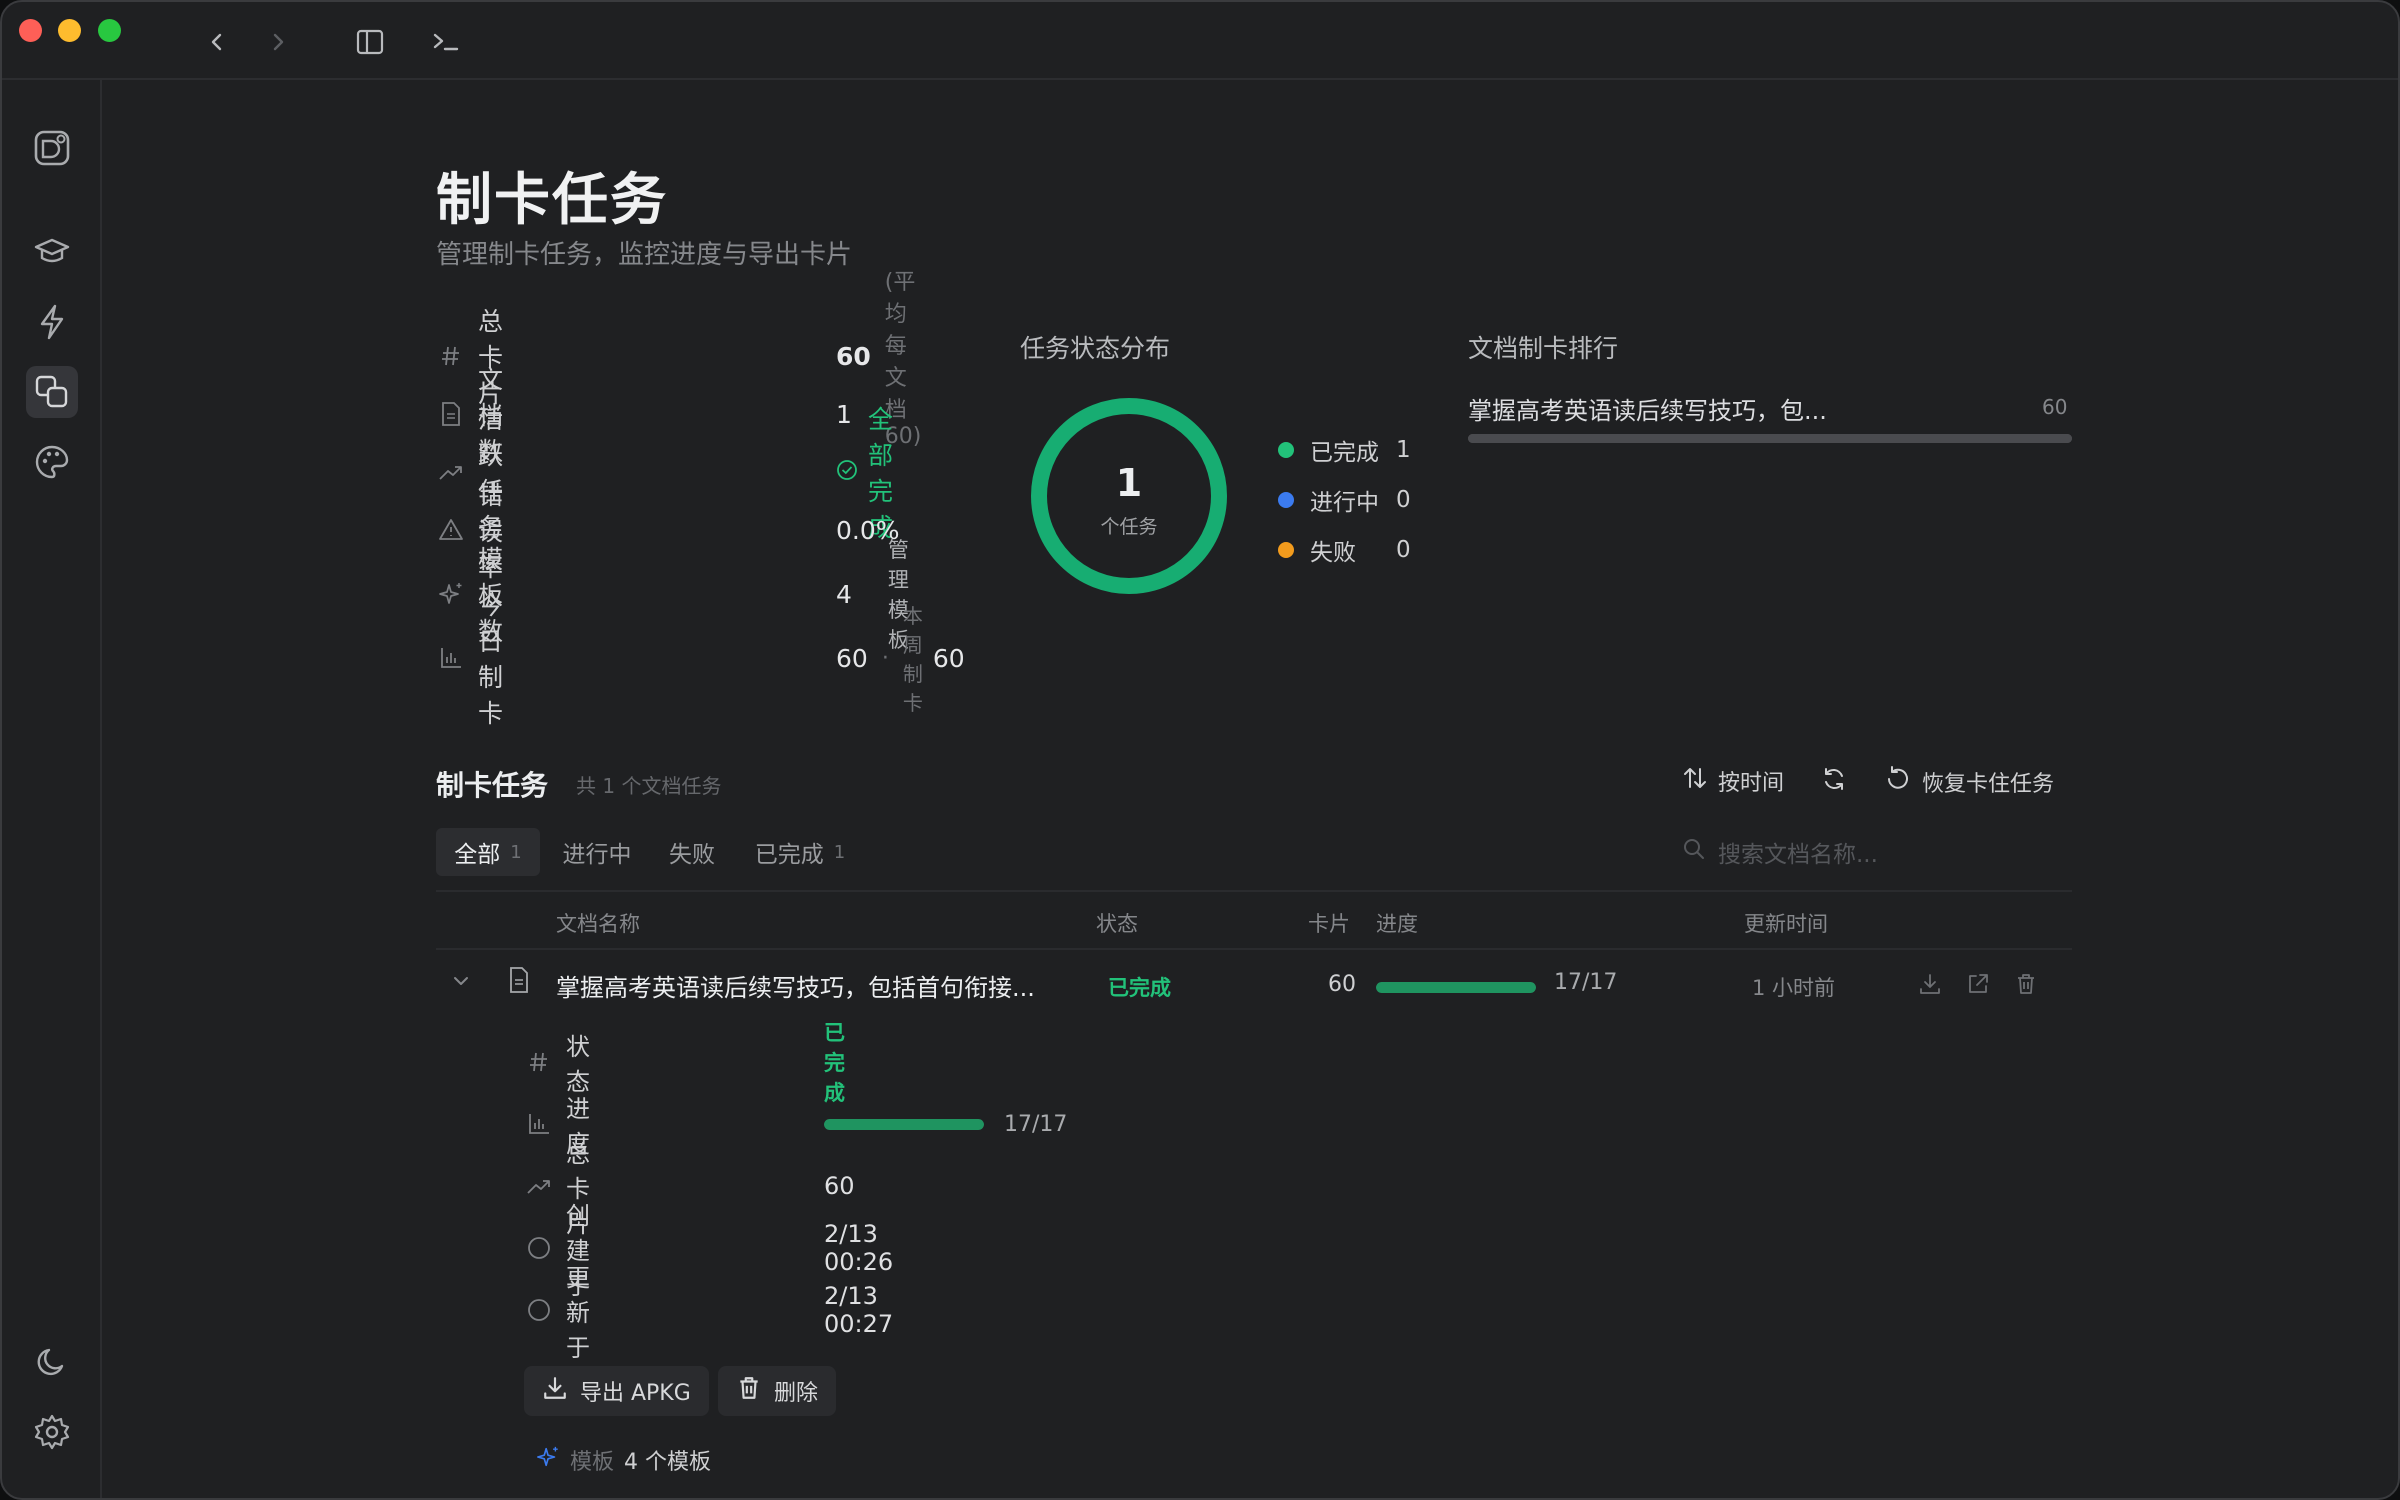  I want to click on detail-label: 状态, so click(578, 1064).